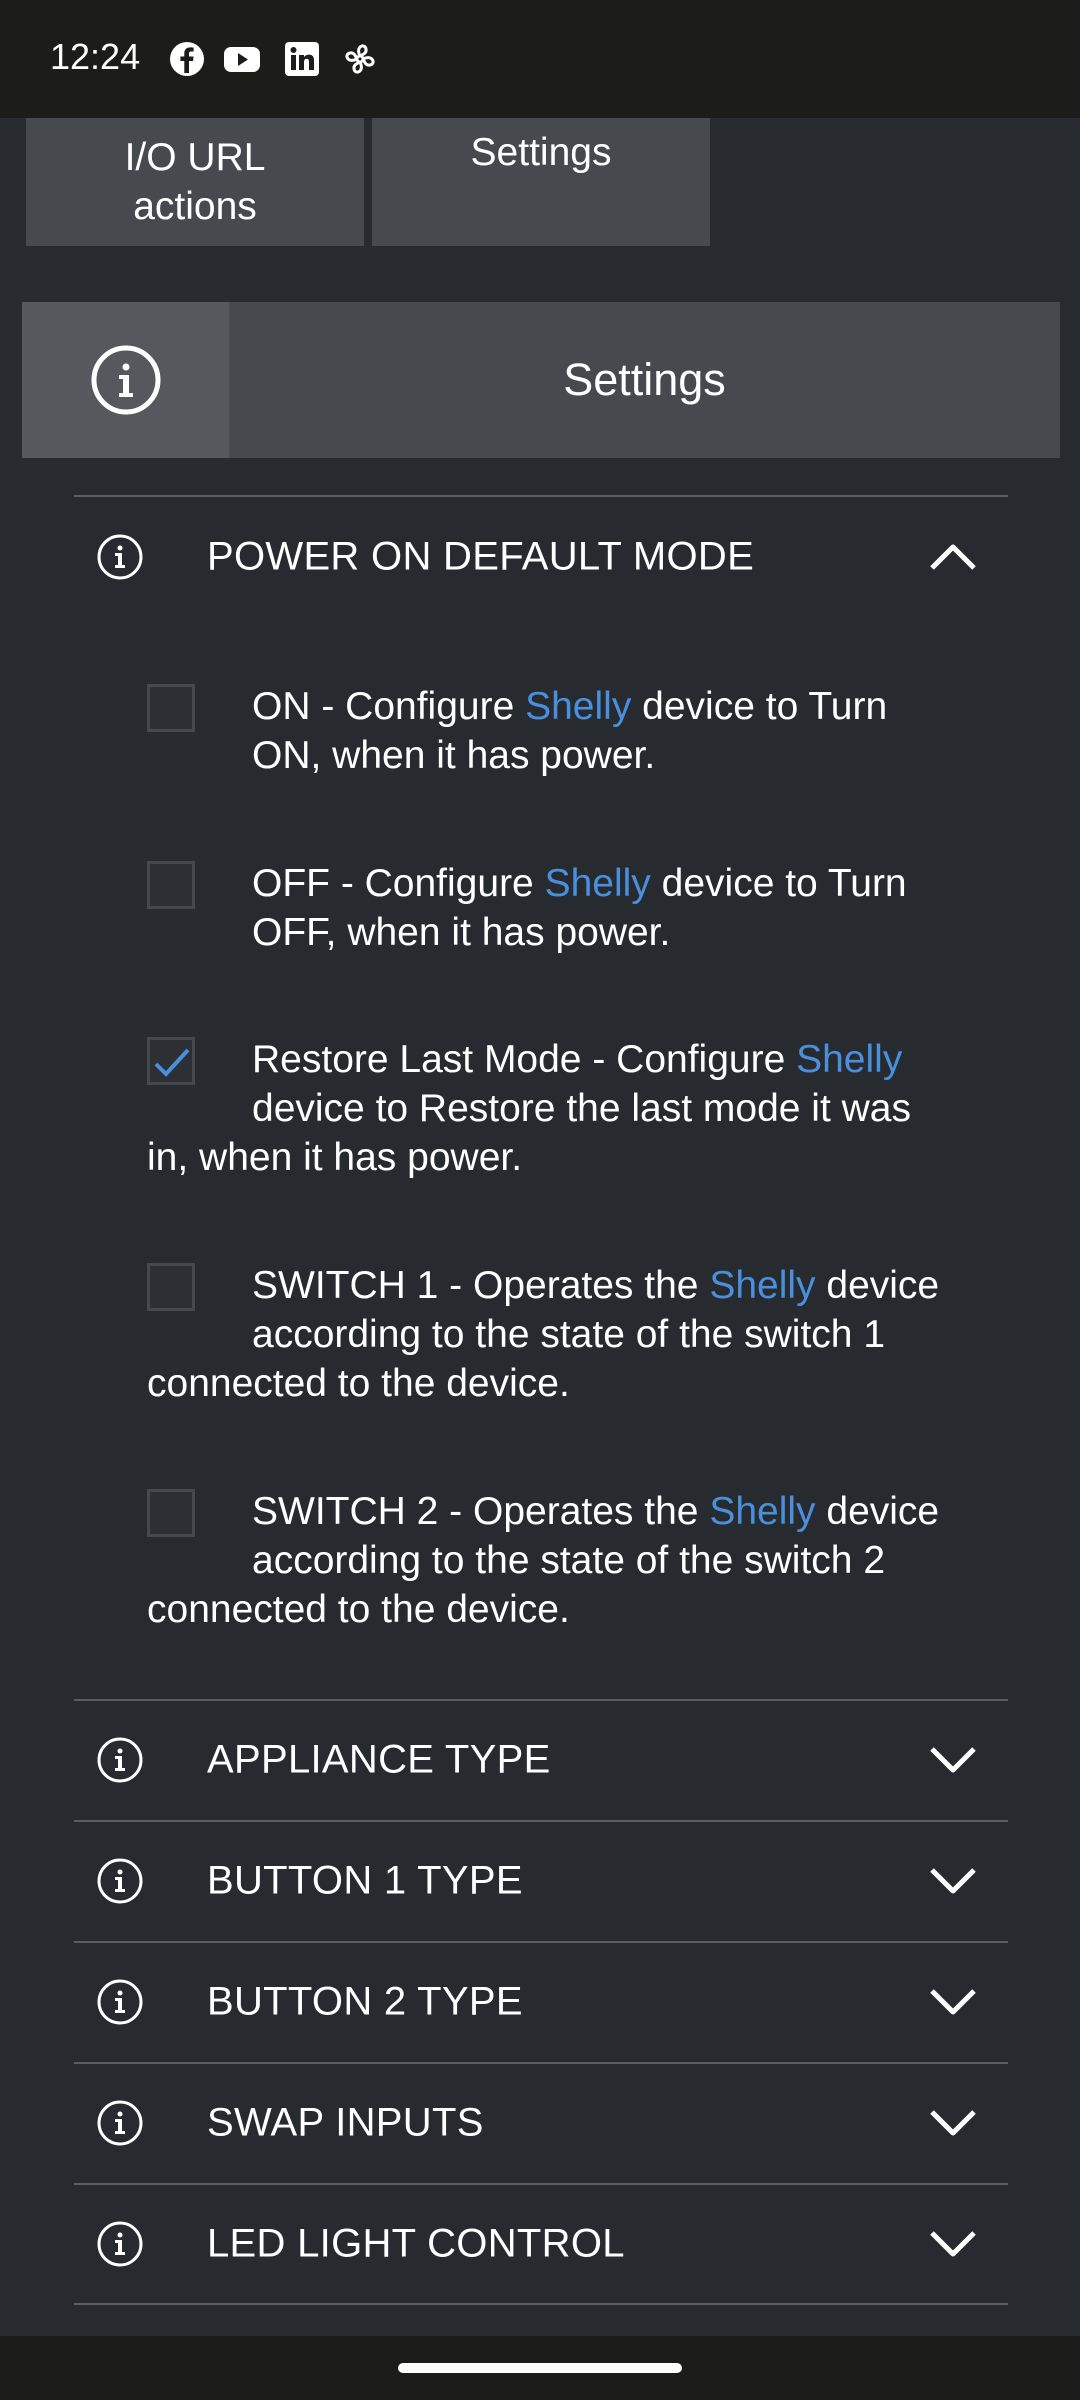 The width and height of the screenshot is (1080, 2400). I want to click on section-power-on-default-mode: POWER ON DEFAULT MODE, so click(541, 557).